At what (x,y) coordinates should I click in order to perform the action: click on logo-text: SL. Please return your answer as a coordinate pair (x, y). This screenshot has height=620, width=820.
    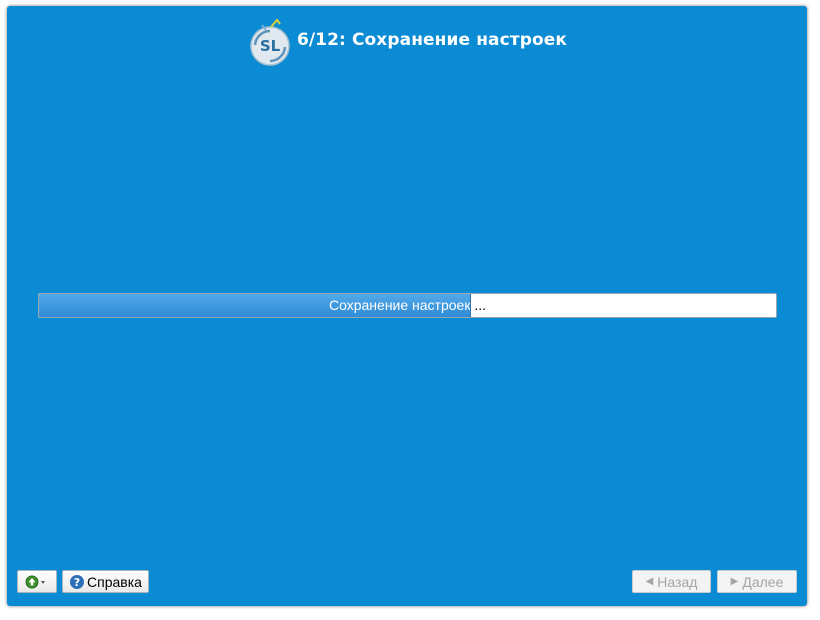
    Looking at the image, I should click on (270, 46).